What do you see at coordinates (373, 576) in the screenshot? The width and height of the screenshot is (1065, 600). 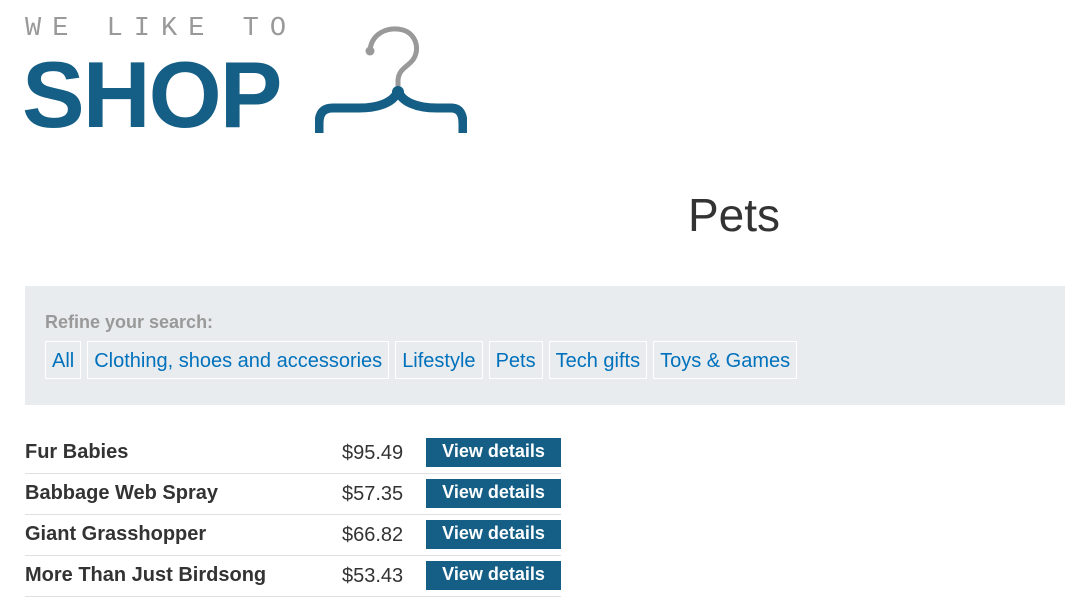 I see `product-price: $53.43` at bounding box center [373, 576].